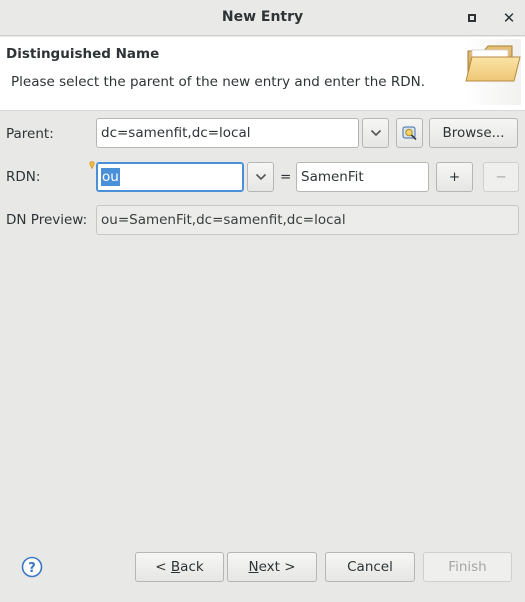 The width and height of the screenshot is (525, 602). What do you see at coordinates (307, 220) in the screenshot?
I see `dn-preview-field: ou=SamenFit,dc=samenfit,dc=local` at bounding box center [307, 220].